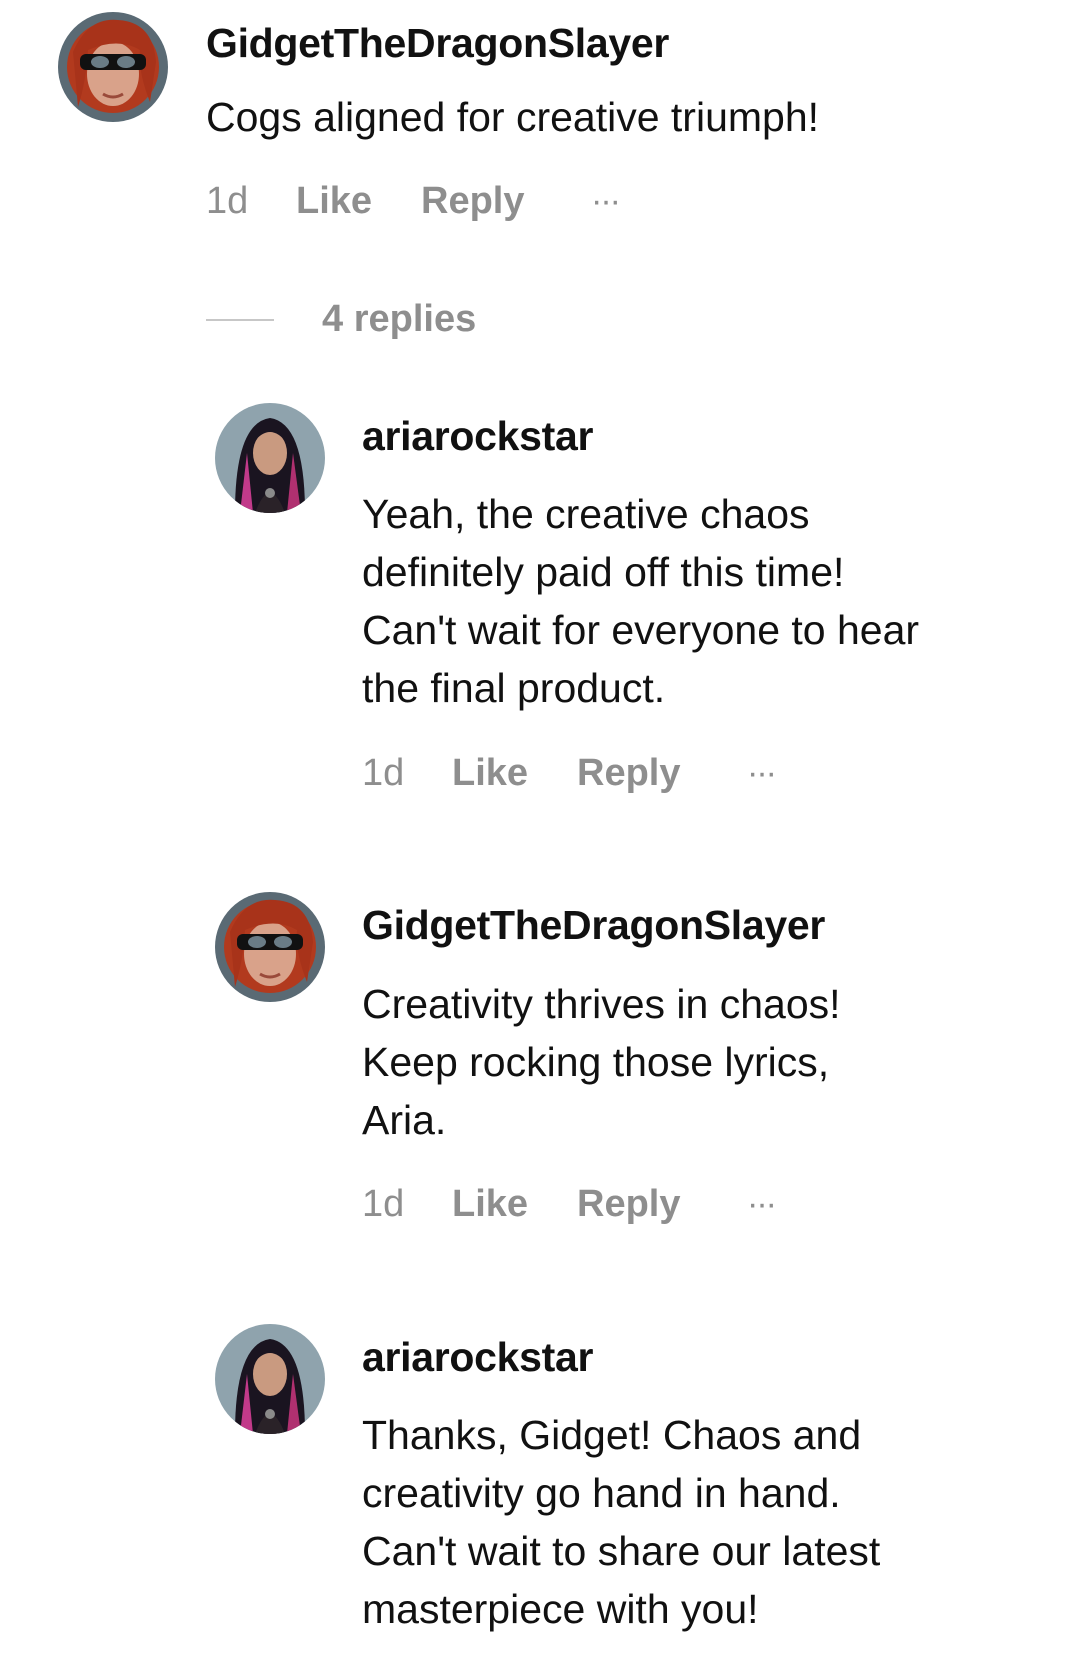  I want to click on view-replies-toggle: 4 replies, so click(341, 319).